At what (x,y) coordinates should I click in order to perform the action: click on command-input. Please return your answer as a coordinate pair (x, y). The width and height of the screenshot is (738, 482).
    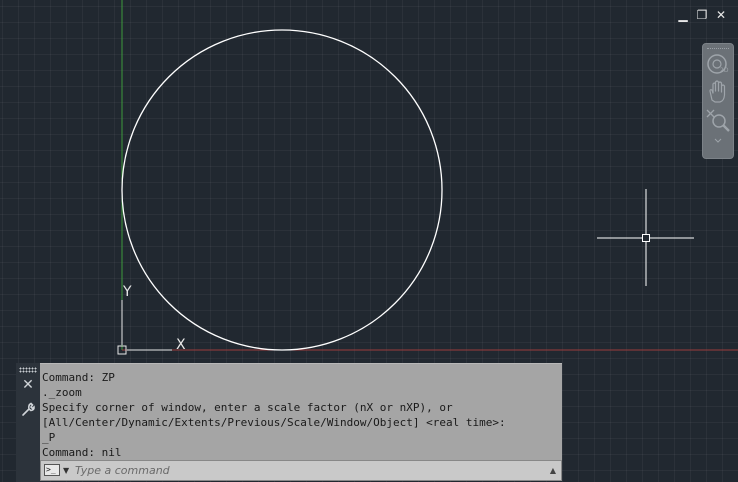
    Looking at the image, I should click on (295, 470).